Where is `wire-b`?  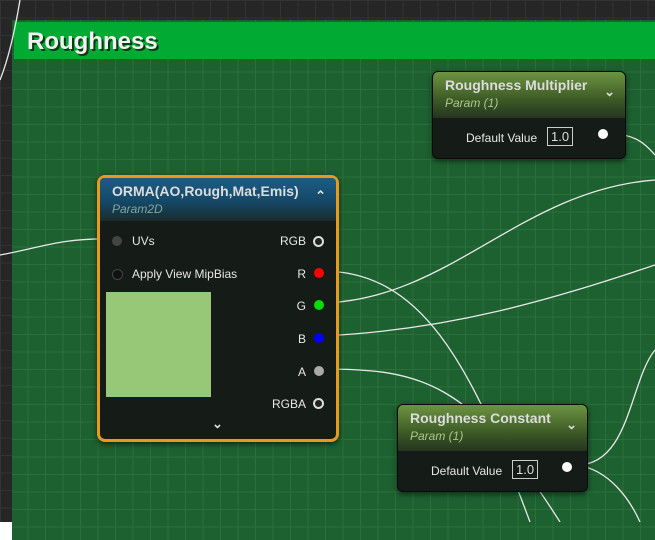 wire-b is located at coordinates (488, 300).